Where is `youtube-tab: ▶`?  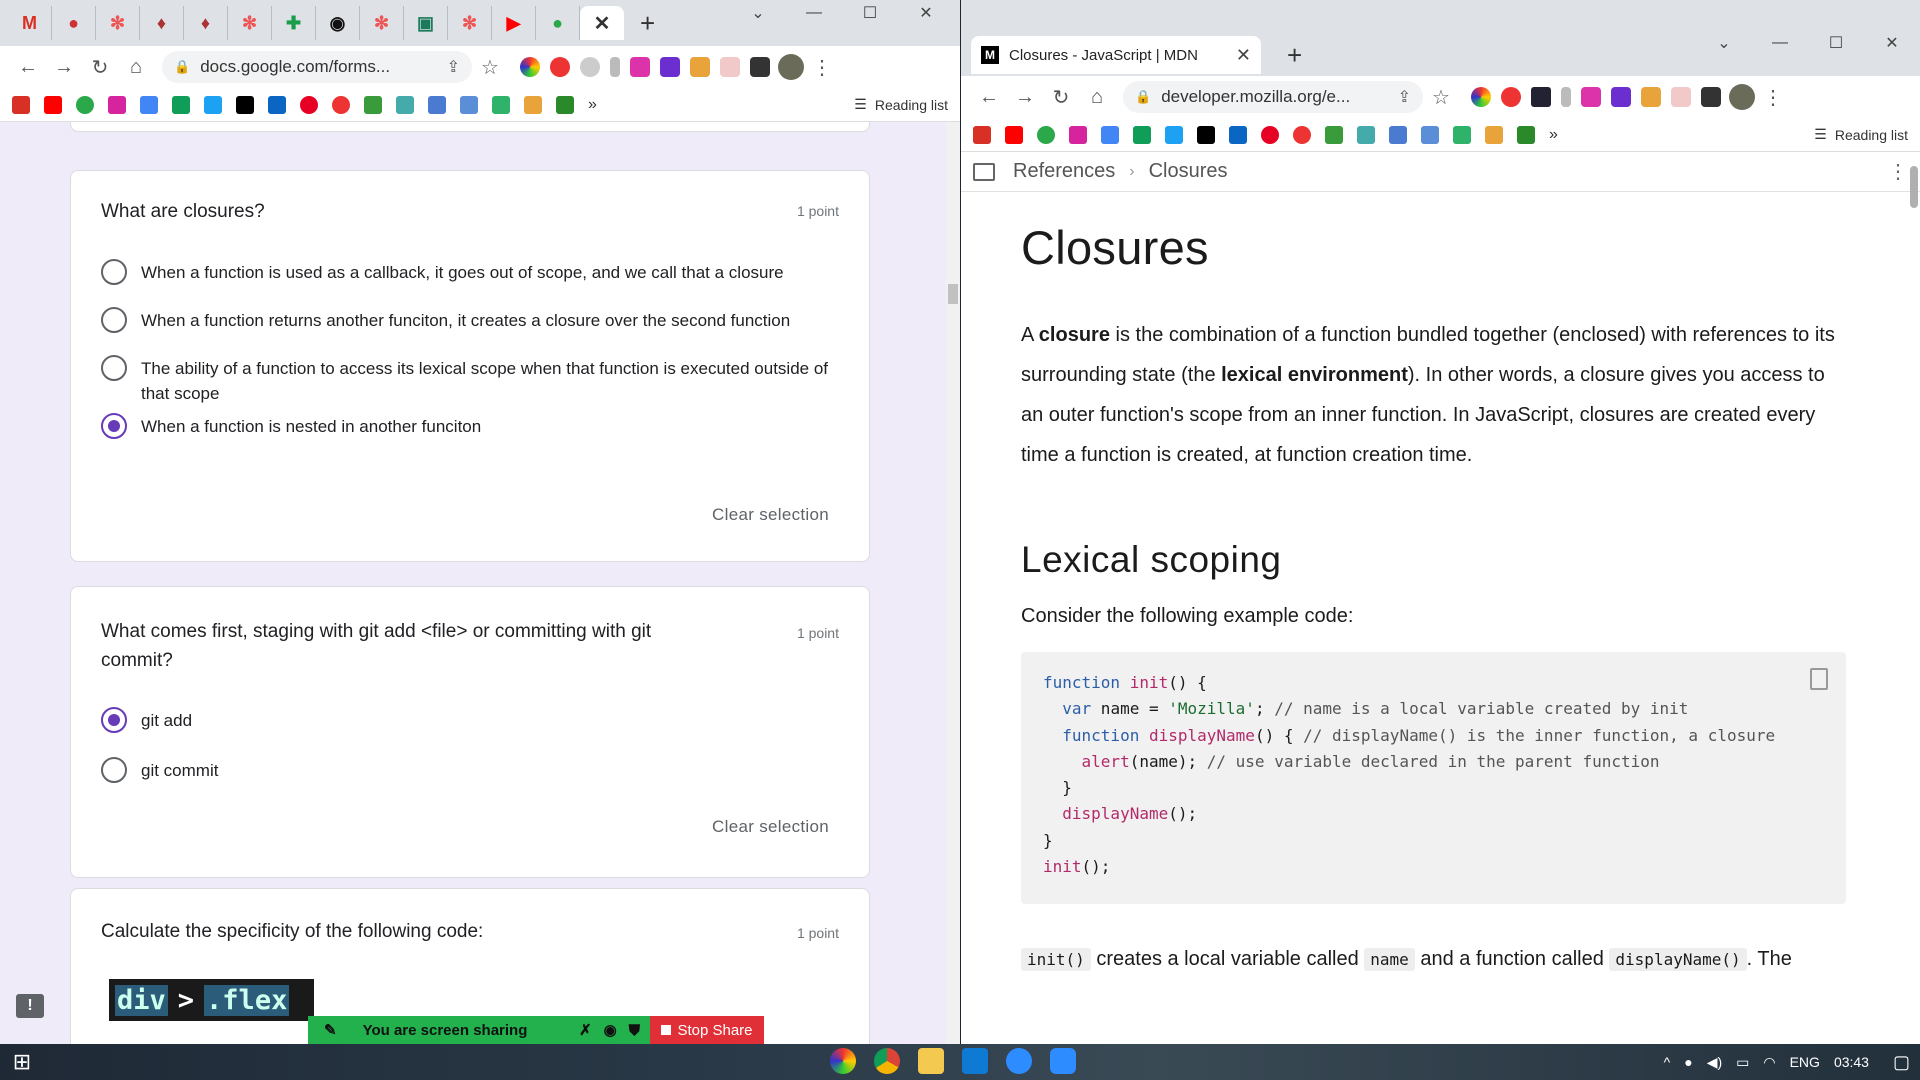
youtube-tab: ▶ is located at coordinates (514, 23).